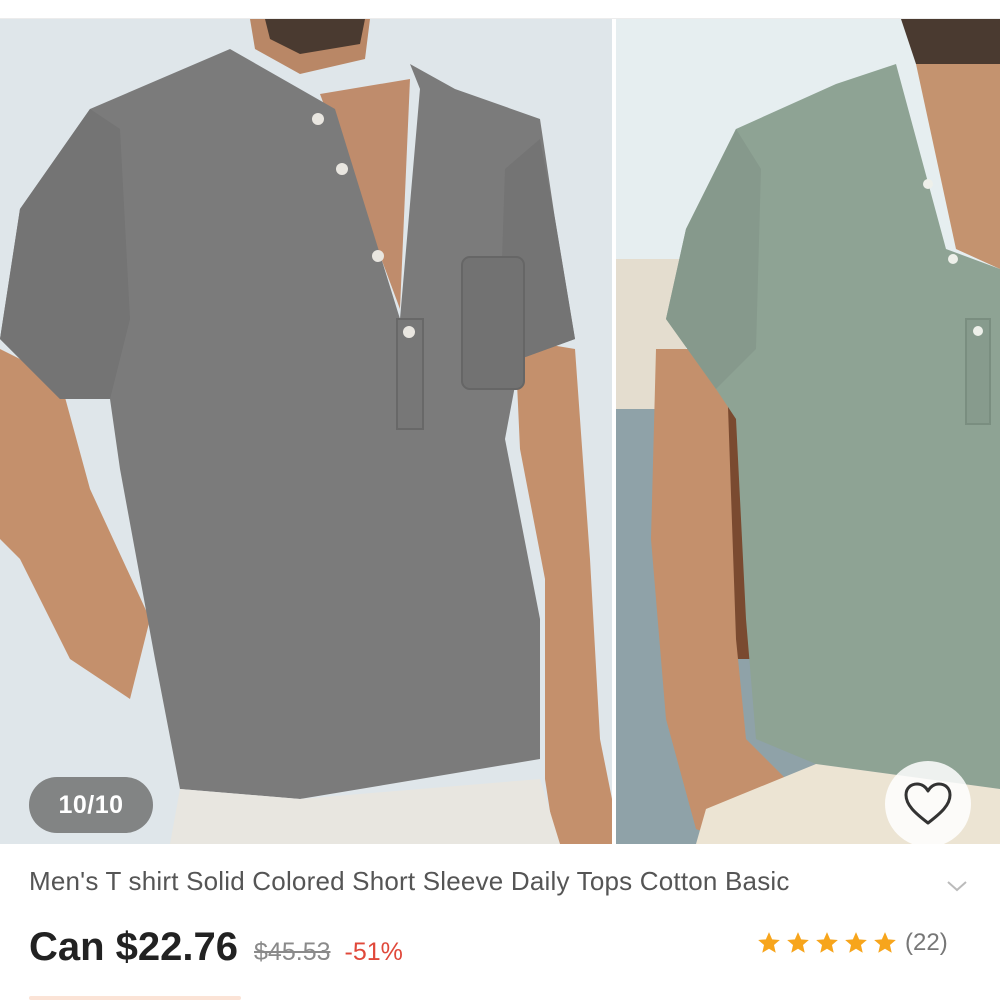 The width and height of the screenshot is (1000, 1000). I want to click on current-price: Can $22.76, so click(134, 947).